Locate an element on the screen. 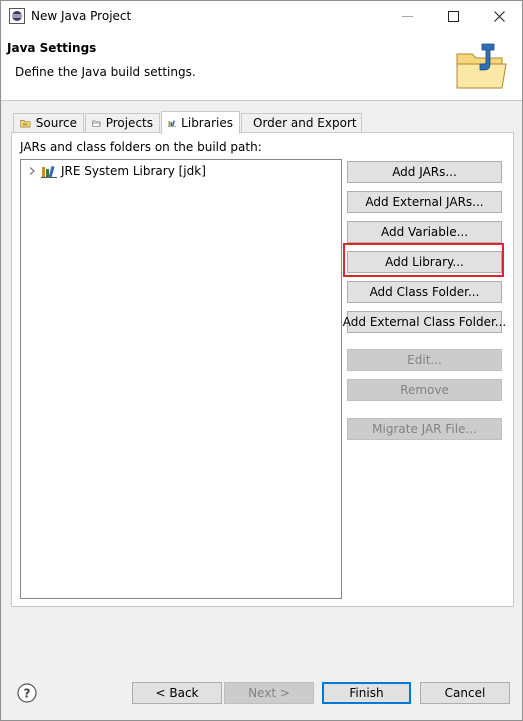 This screenshot has width=523, height=721. close-button is located at coordinates (499, 16).